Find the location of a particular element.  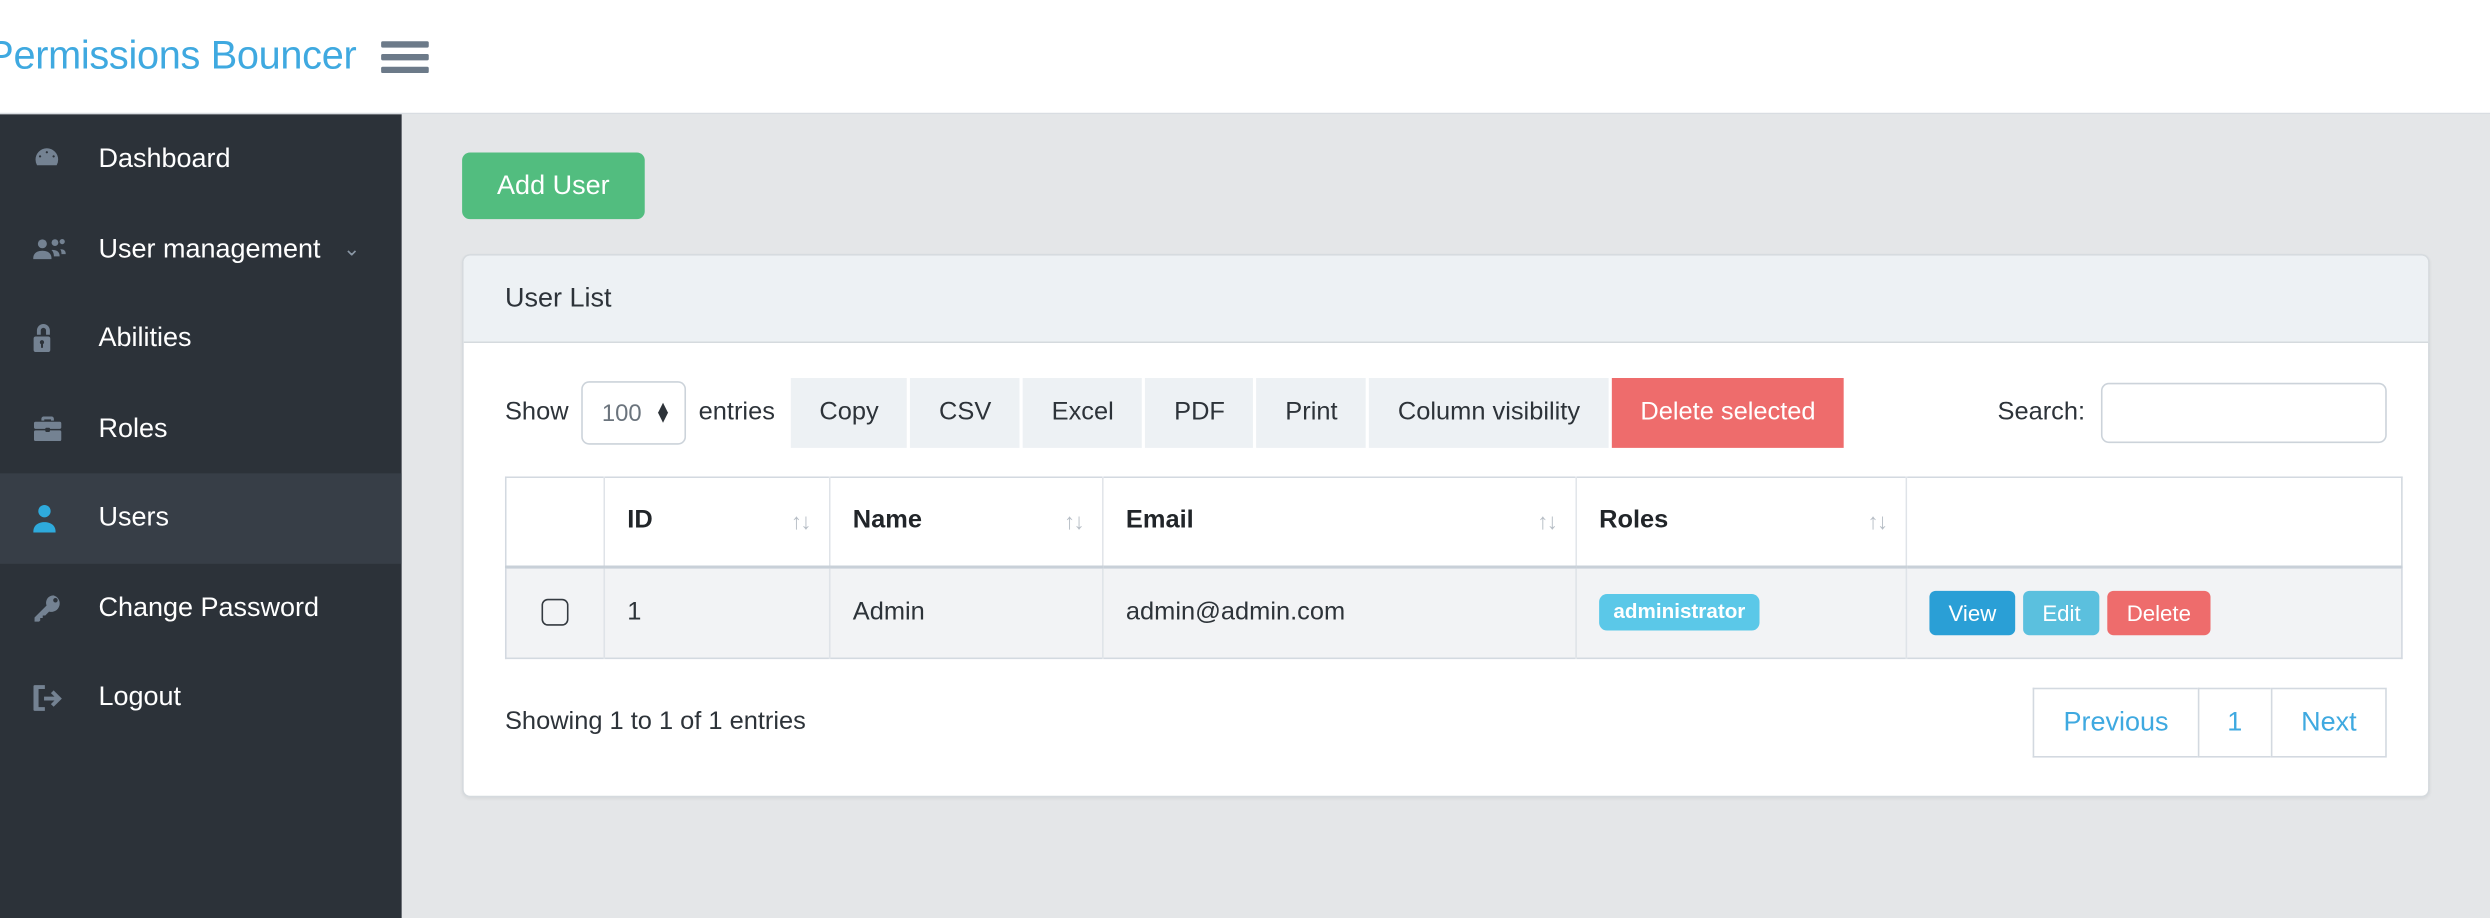

table-header-row: ID ↑↓ Name ↑↓ Email ↑↓ Roles ↑↓ is located at coordinates (1453, 522).